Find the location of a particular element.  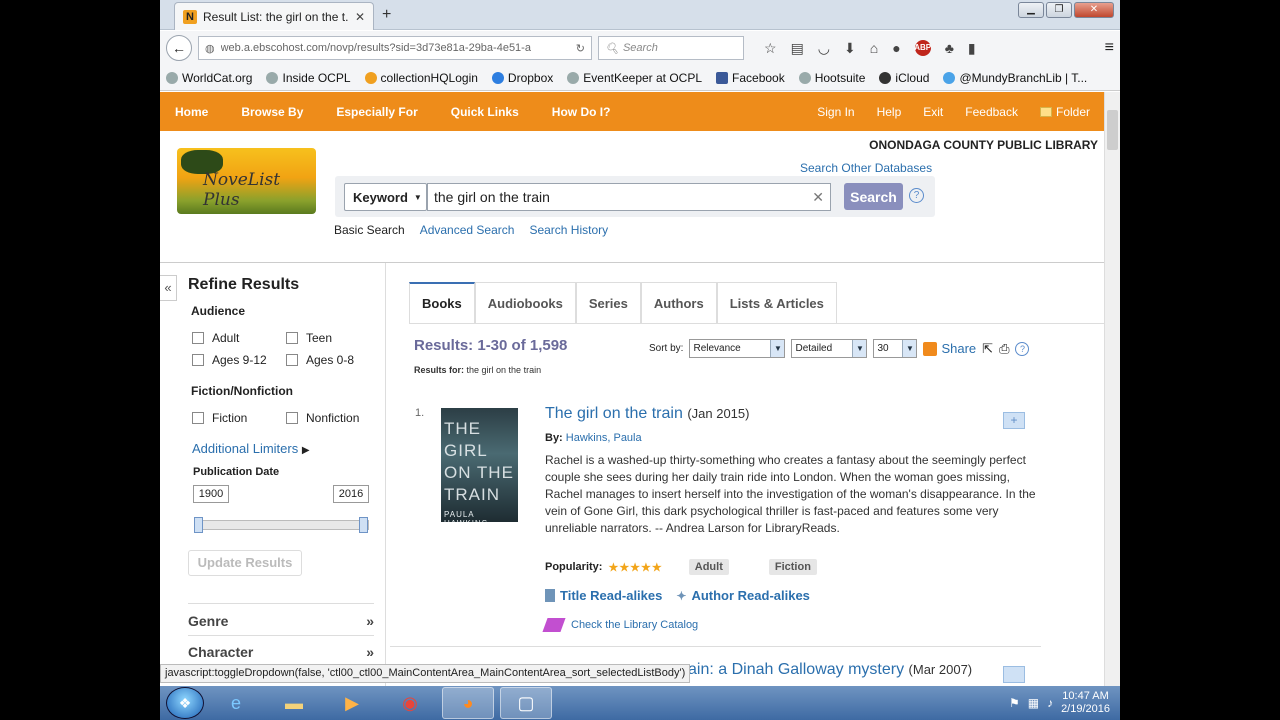

file-explorer-taskbar-icon: ▬ is located at coordinates (294, 703).